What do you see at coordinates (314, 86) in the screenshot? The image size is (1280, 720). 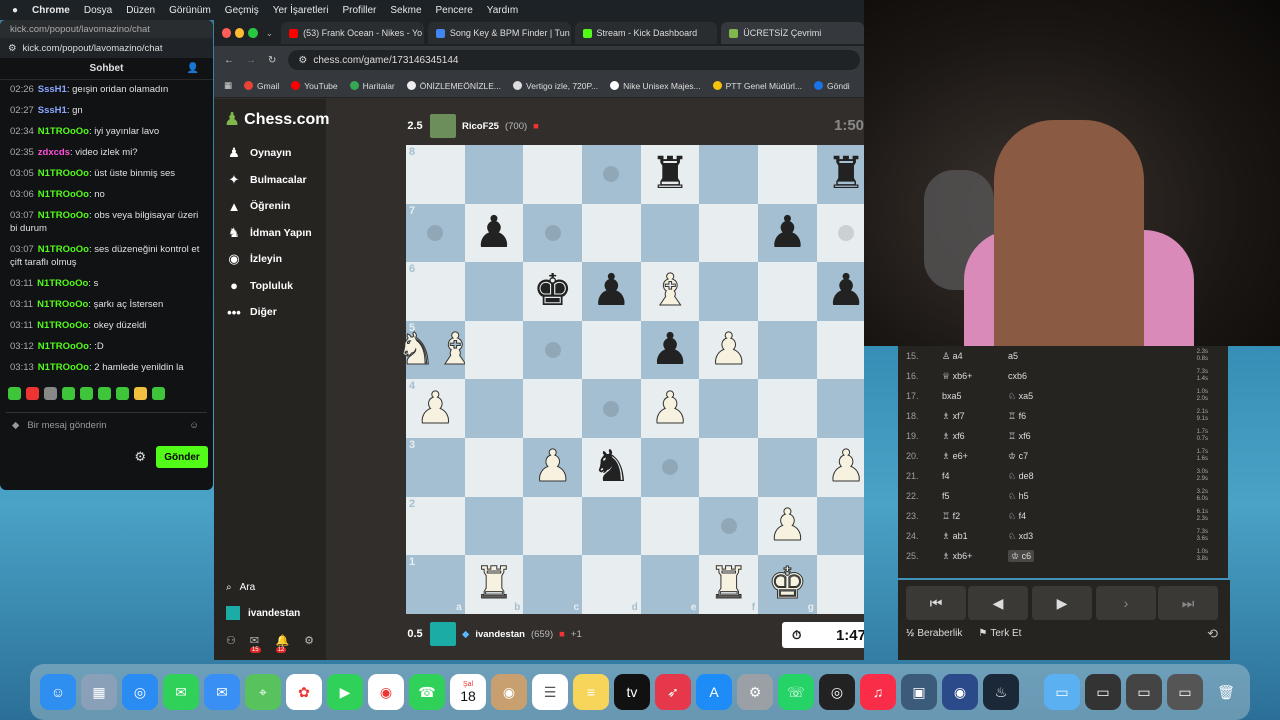 I see `bookmark-youtube: YouTube` at bounding box center [314, 86].